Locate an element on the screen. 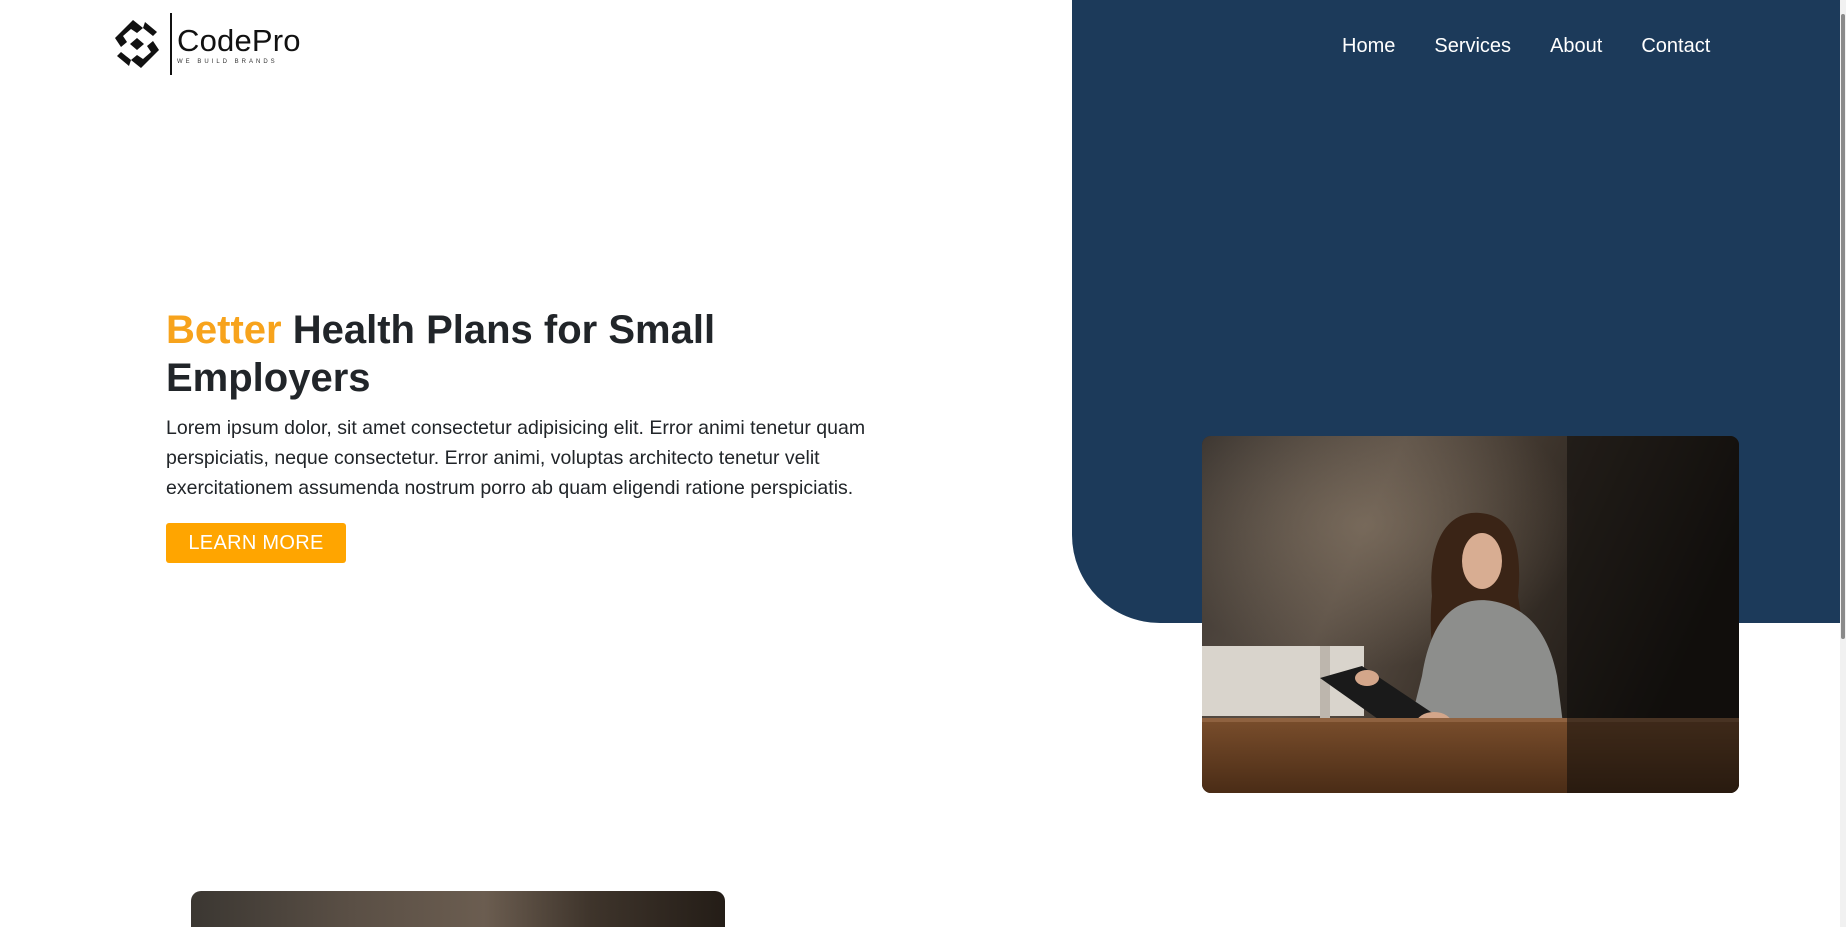  learn-more-button: LEARN MORE is located at coordinates (256, 543).